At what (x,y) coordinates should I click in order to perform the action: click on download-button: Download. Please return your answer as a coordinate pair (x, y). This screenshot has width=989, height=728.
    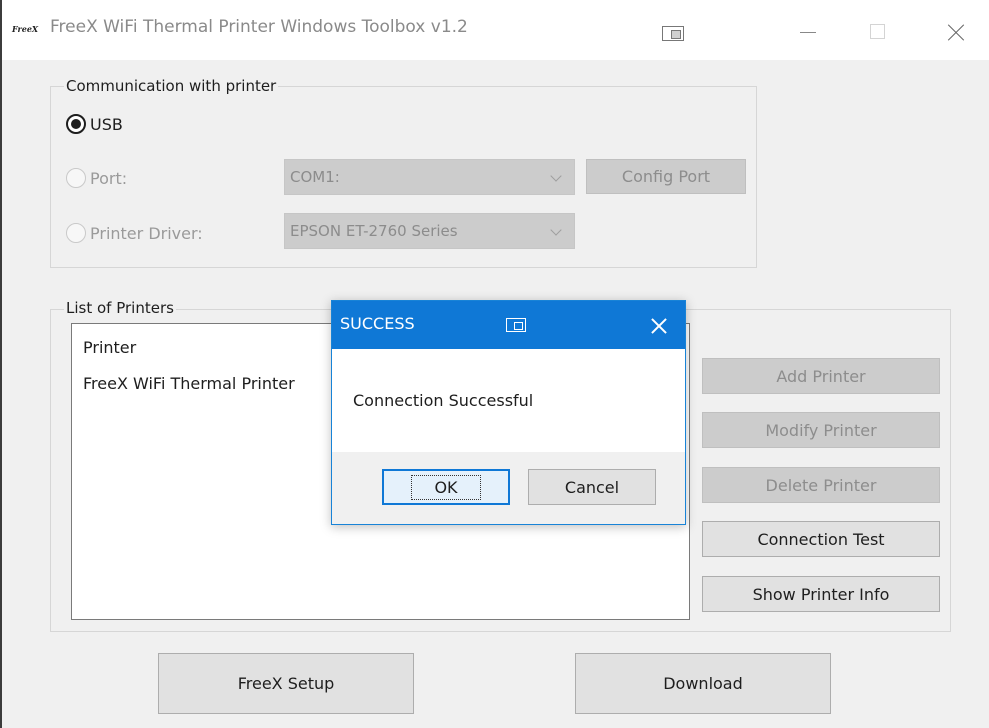
    Looking at the image, I should click on (703, 683).